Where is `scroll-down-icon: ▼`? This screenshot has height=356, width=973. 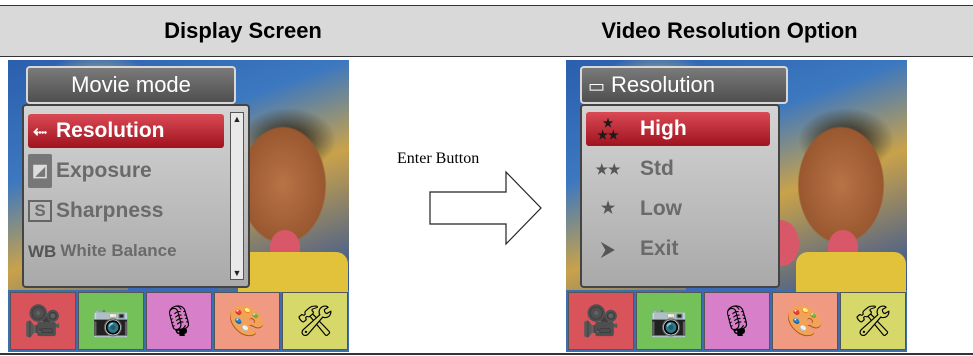 scroll-down-icon: ▼ is located at coordinates (237, 273).